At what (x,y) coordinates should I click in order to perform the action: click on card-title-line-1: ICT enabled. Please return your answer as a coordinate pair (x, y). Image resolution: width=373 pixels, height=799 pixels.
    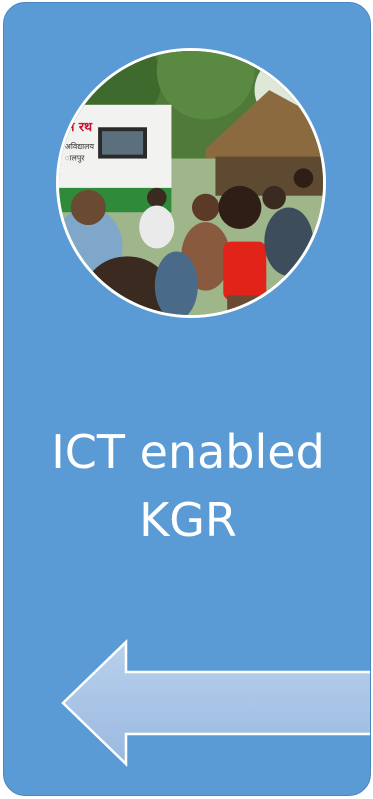
    Looking at the image, I should click on (188, 452).